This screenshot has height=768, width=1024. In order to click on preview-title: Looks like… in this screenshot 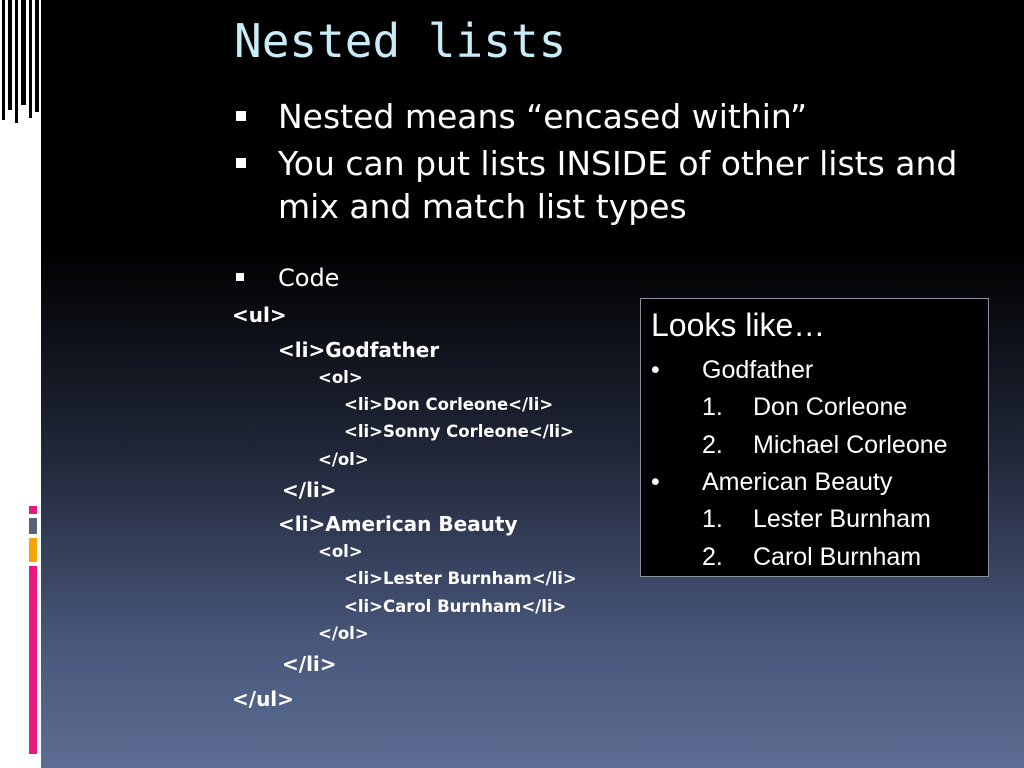, I will do `click(738, 325)`.